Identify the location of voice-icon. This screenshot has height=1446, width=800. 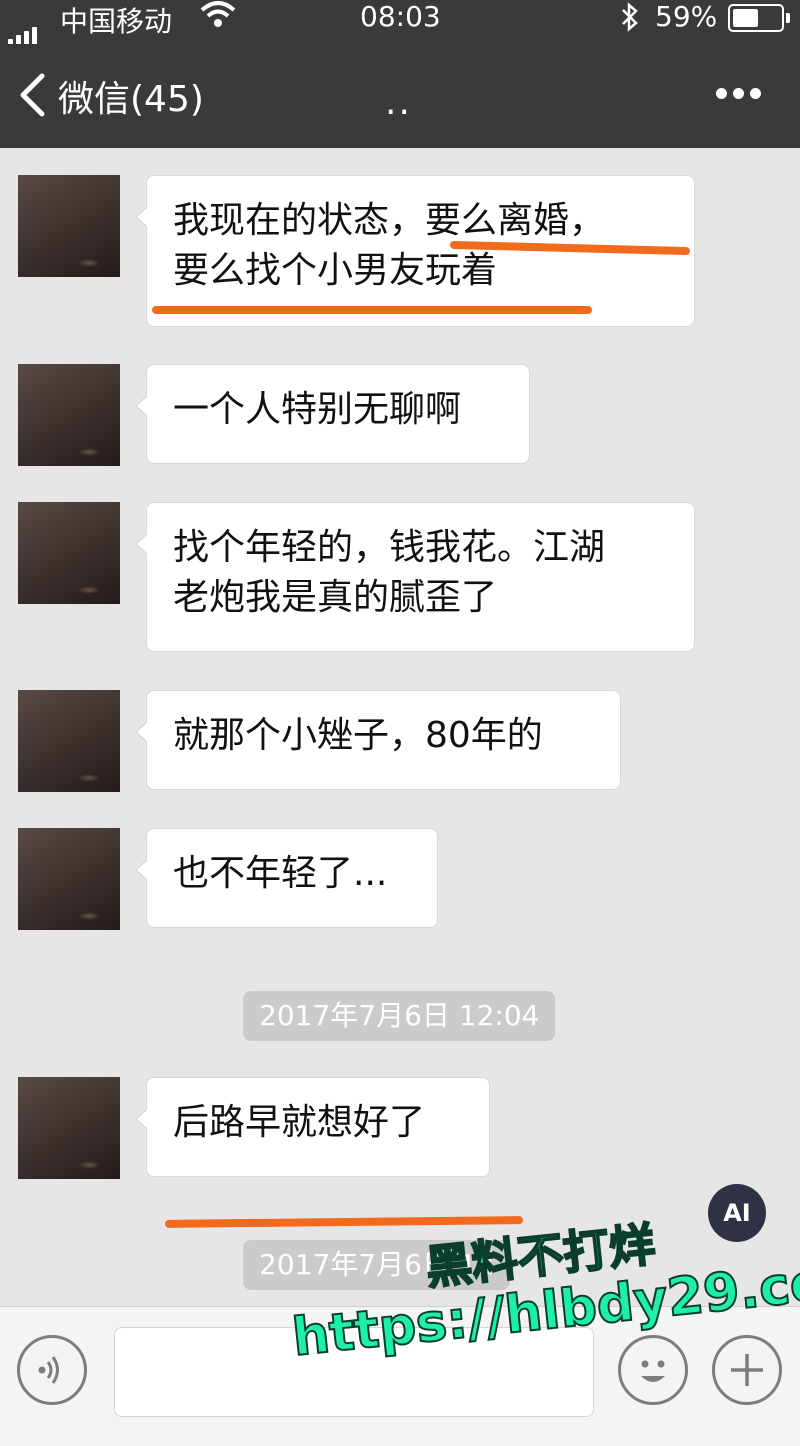
(48, 1370).